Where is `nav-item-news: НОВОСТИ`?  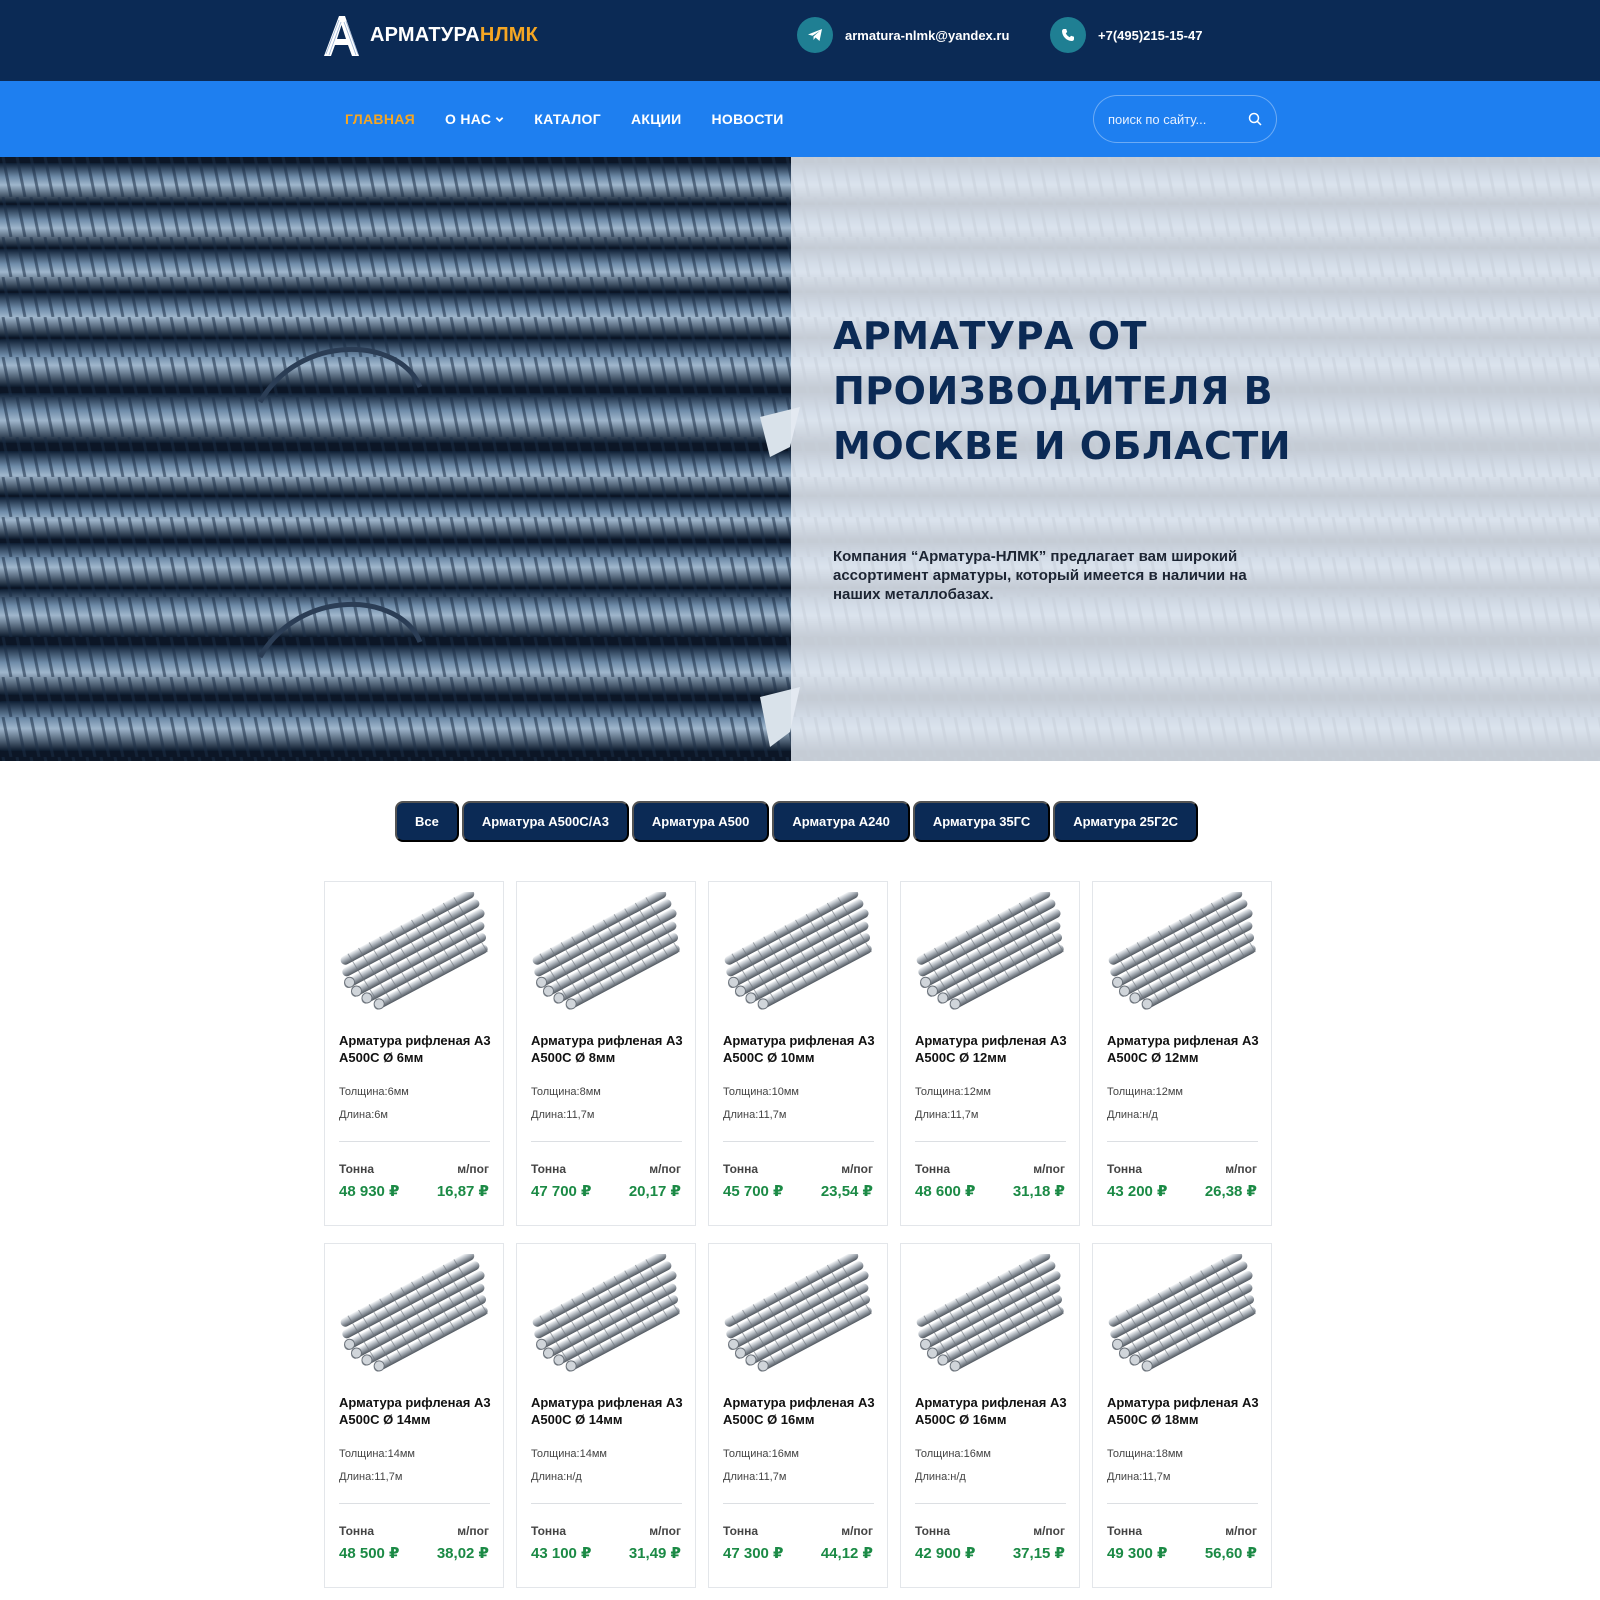
nav-item-news: НОВОСТИ is located at coordinates (747, 119).